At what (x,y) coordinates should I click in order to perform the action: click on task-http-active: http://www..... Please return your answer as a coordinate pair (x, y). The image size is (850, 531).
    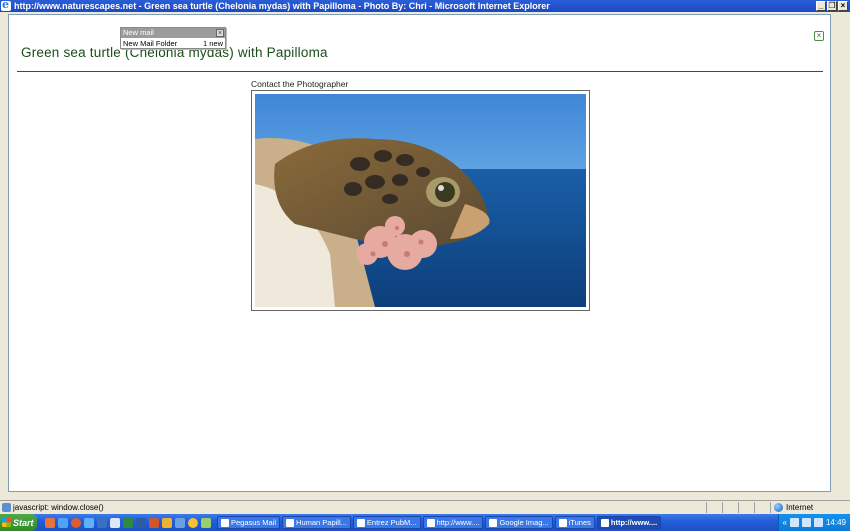
    Looking at the image, I should click on (629, 522).